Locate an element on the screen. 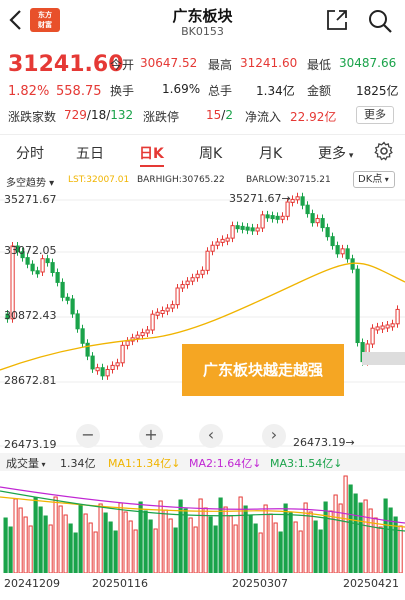  scroll-left-button: ‹ is located at coordinates (211, 436).